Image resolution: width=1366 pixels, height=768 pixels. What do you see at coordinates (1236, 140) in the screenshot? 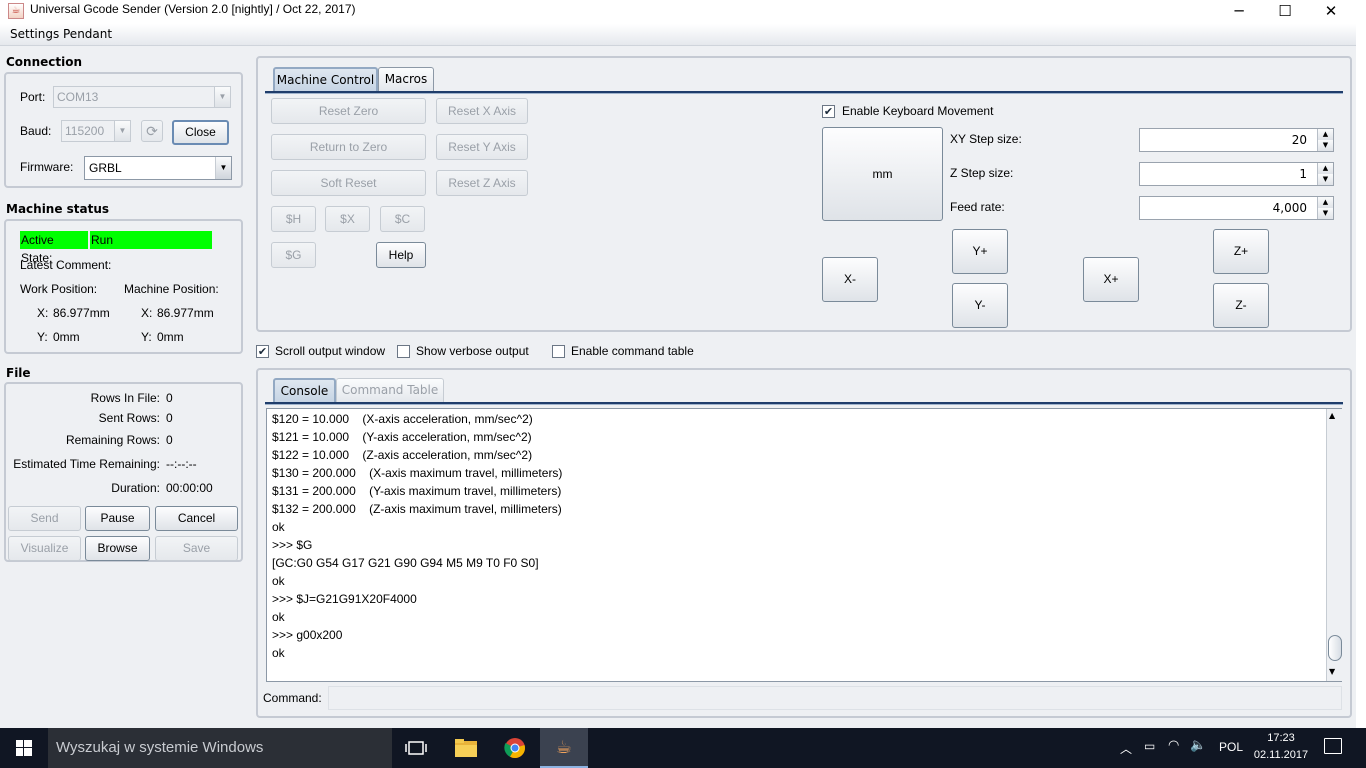
I see `xy-step-spinner: 20 ▲ ▼` at bounding box center [1236, 140].